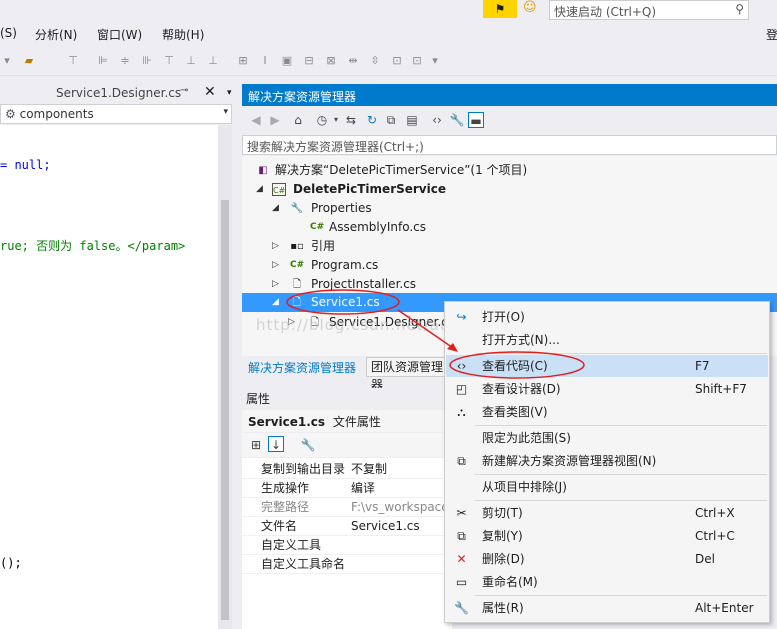 This screenshot has height=629, width=777. What do you see at coordinates (372, 120) in the screenshot?
I see `refresh-icon: ↻` at bounding box center [372, 120].